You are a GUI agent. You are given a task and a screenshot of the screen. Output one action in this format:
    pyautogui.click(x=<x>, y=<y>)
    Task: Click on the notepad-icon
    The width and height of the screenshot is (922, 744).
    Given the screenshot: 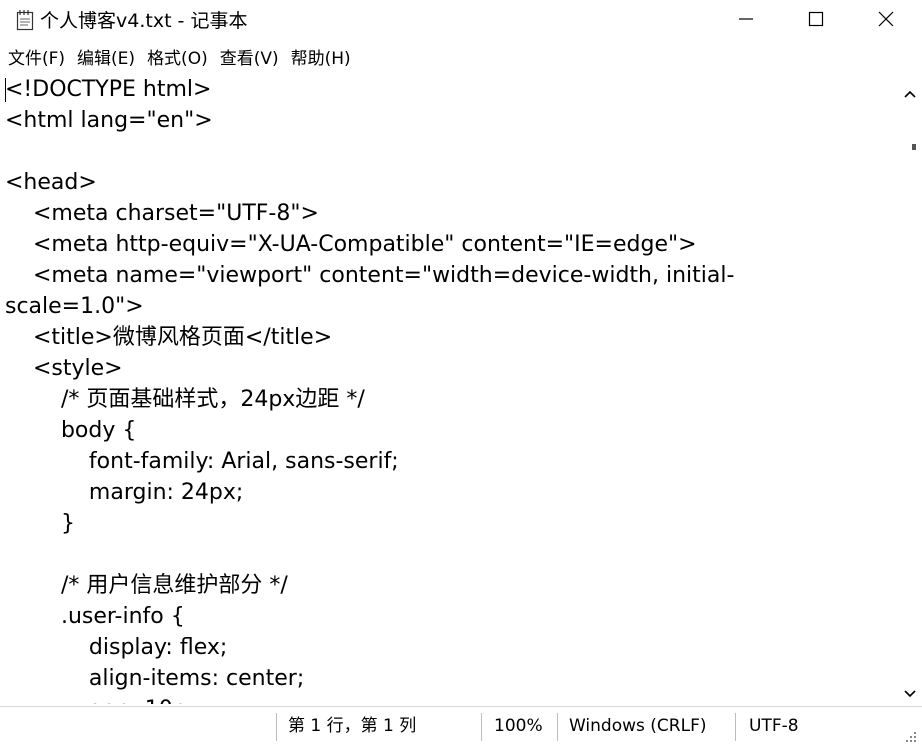 What is the action you would take?
    pyautogui.click(x=25, y=20)
    